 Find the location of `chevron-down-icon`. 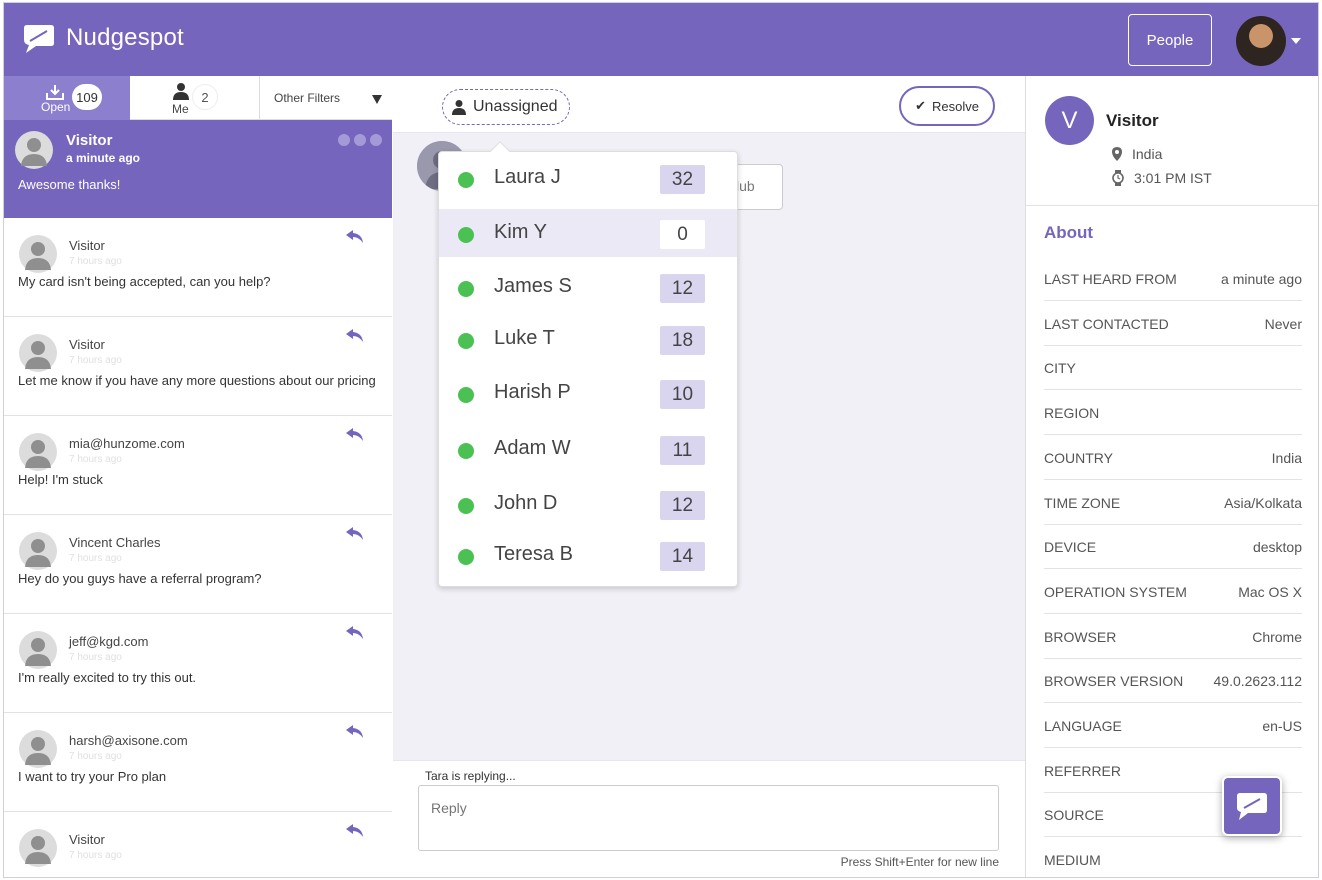

chevron-down-icon is located at coordinates (1296, 41).